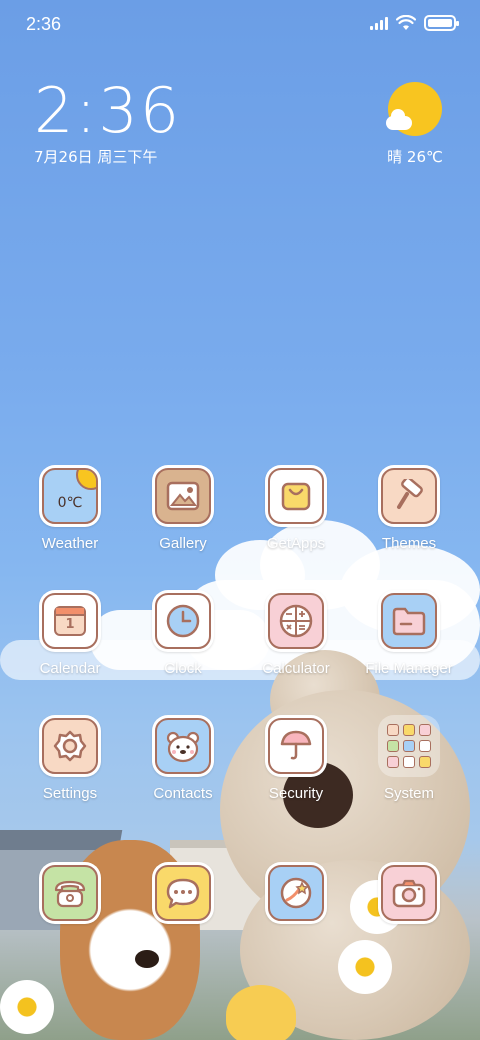 The width and height of the screenshot is (480, 1040). I want to click on battery-icon, so click(441, 23).